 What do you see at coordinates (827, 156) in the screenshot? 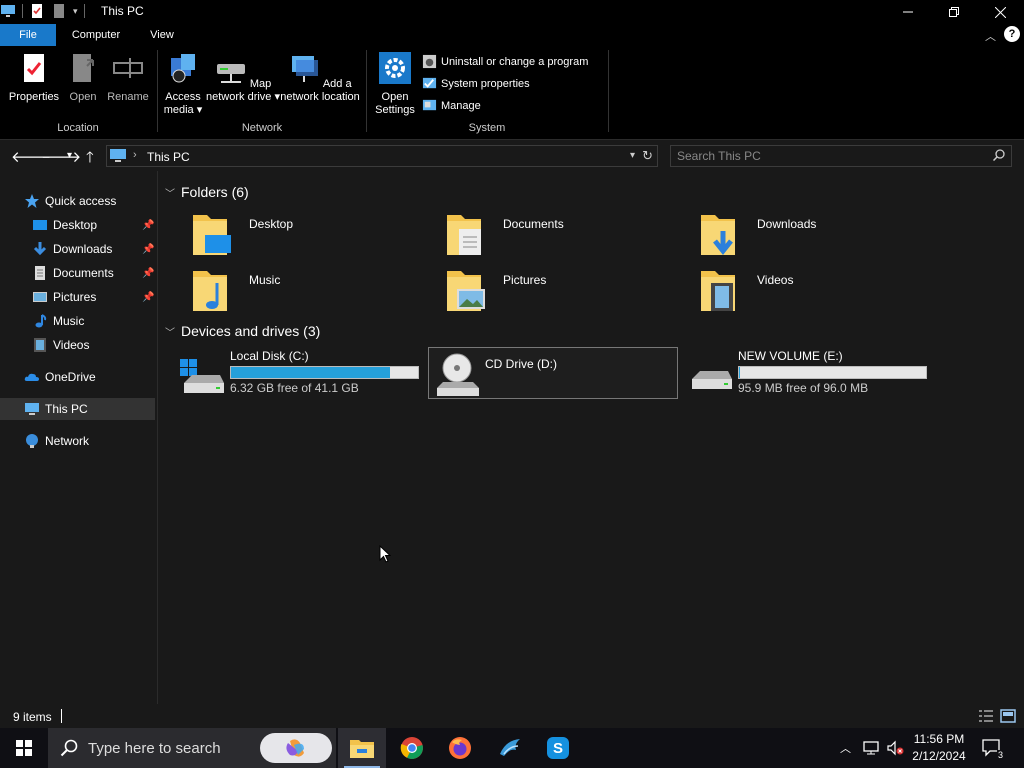
I see `search-input` at bounding box center [827, 156].